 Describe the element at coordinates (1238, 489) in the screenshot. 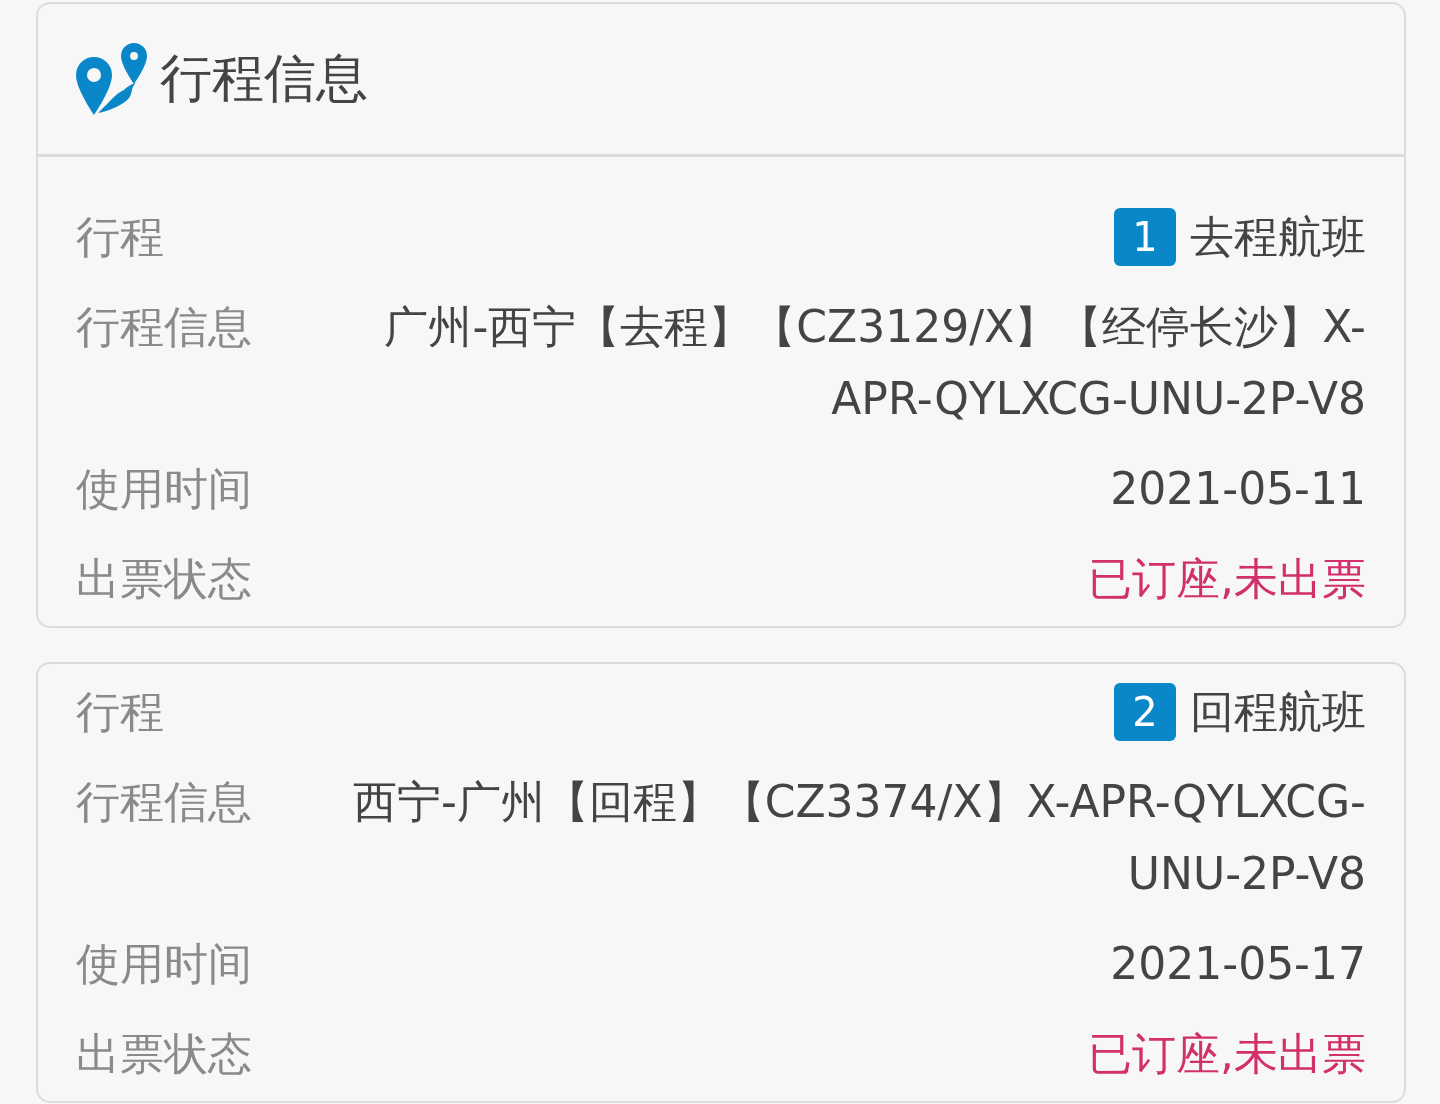

I see `field-value: 2021-05-11` at that location.